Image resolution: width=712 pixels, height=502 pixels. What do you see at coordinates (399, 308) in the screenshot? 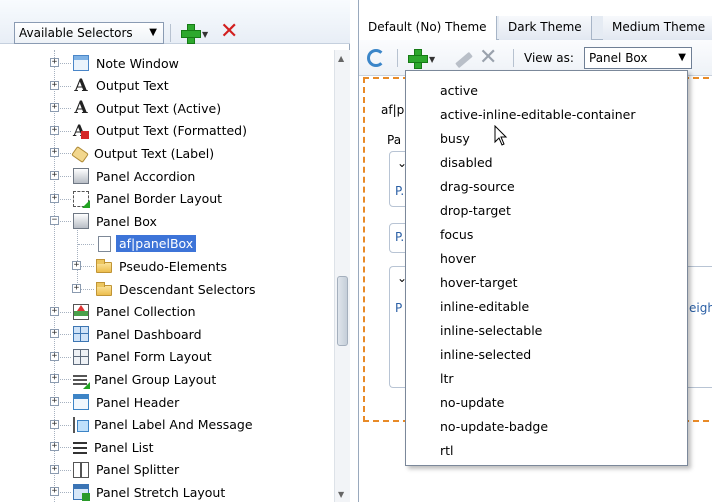
I see `preview-text: P` at bounding box center [399, 308].